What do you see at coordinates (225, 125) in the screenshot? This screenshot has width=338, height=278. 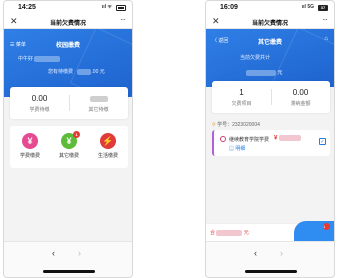 I see `student-id-label: 学号：` at bounding box center [225, 125].